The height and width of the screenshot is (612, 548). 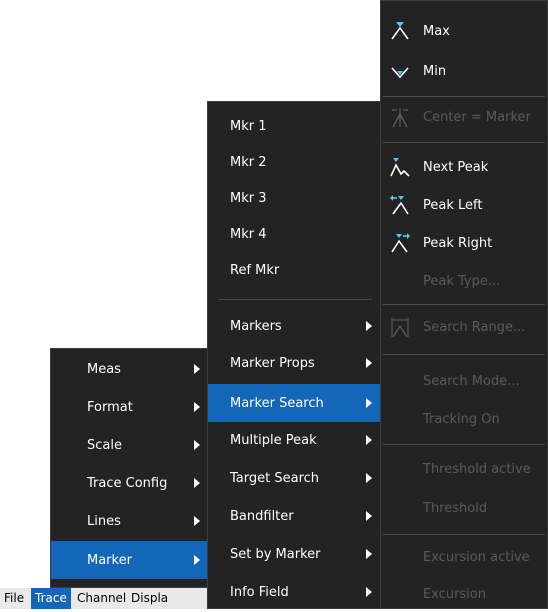 What do you see at coordinates (400, 167) in the screenshot?
I see `next-peak-icon` at bounding box center [400, 167].